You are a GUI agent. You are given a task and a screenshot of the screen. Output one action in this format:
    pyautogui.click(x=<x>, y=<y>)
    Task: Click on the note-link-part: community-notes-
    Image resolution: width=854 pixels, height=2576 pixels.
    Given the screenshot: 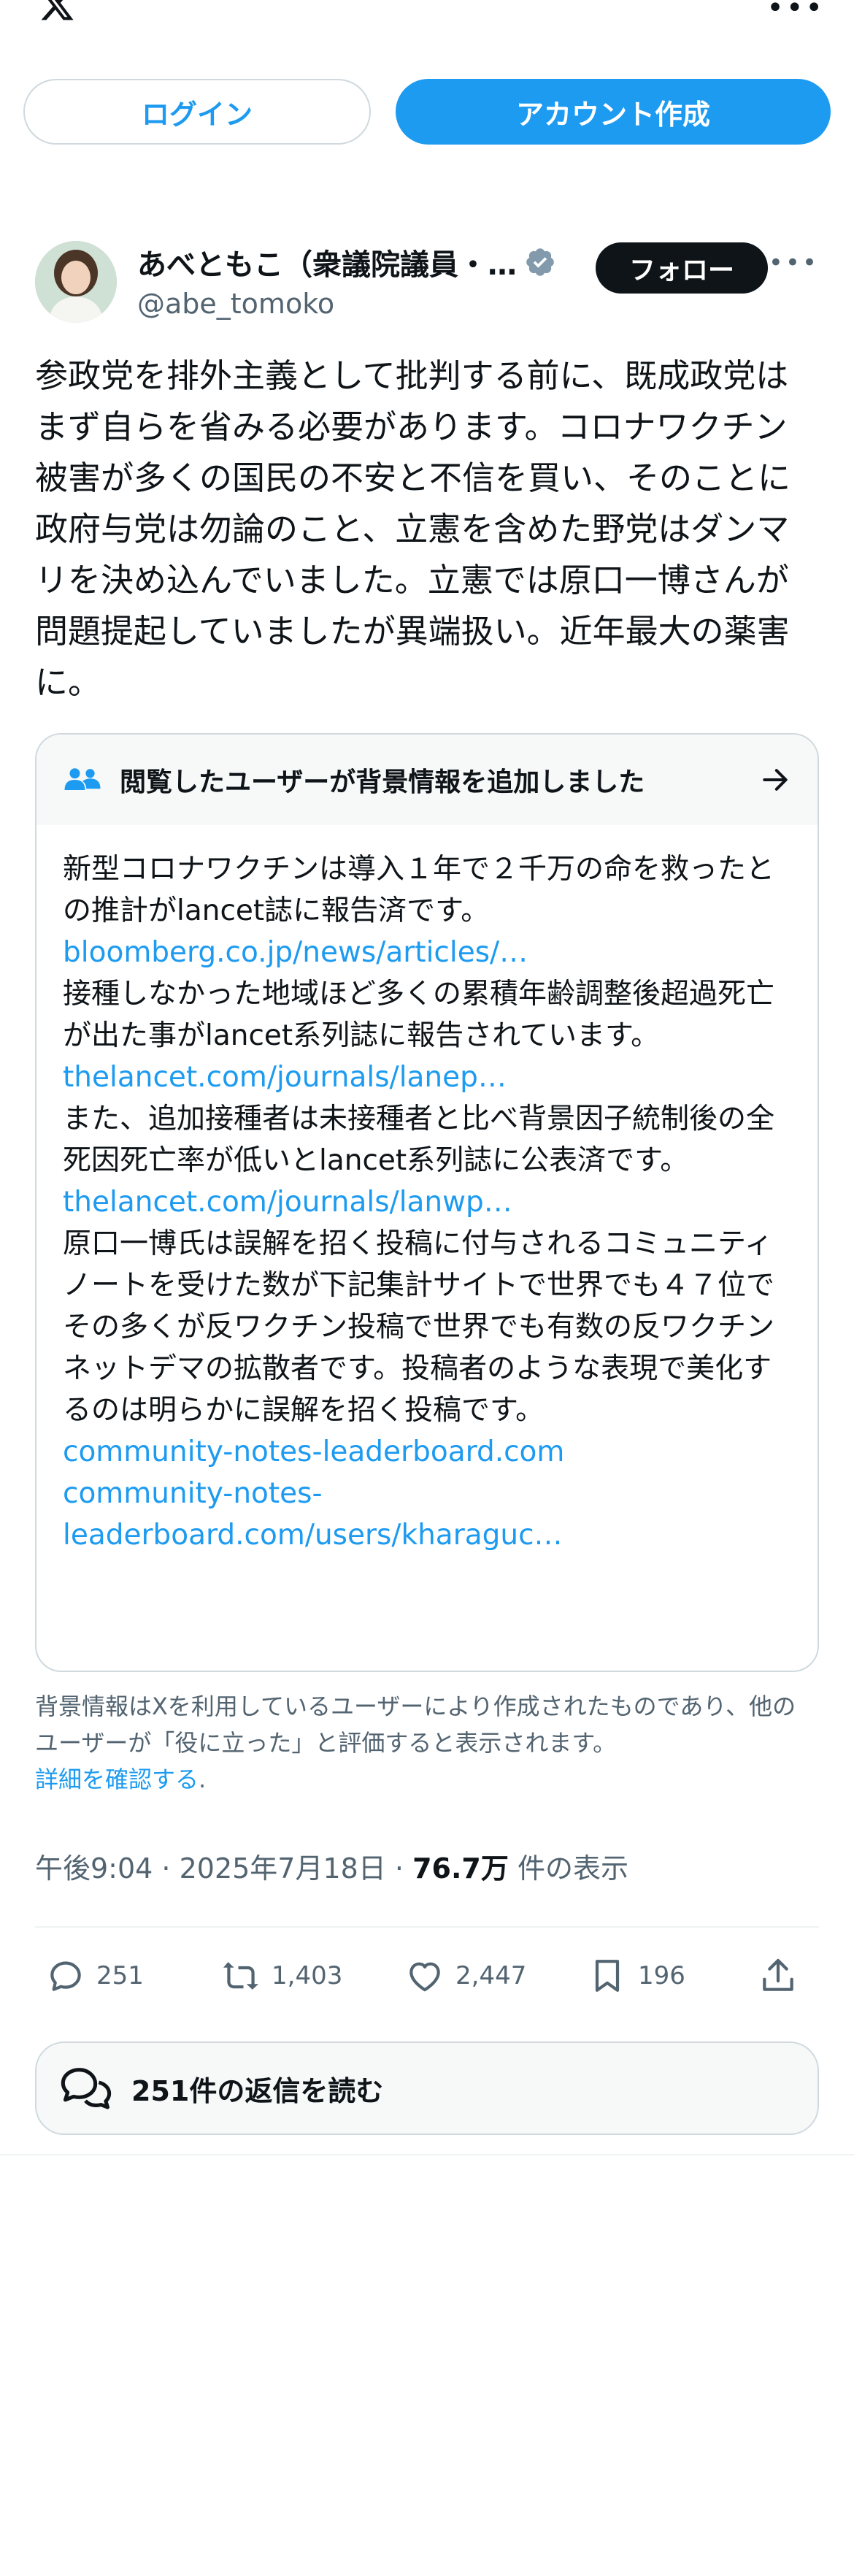 What is the action you would take?
    pyautogui.click(x=193, y=1493)
    